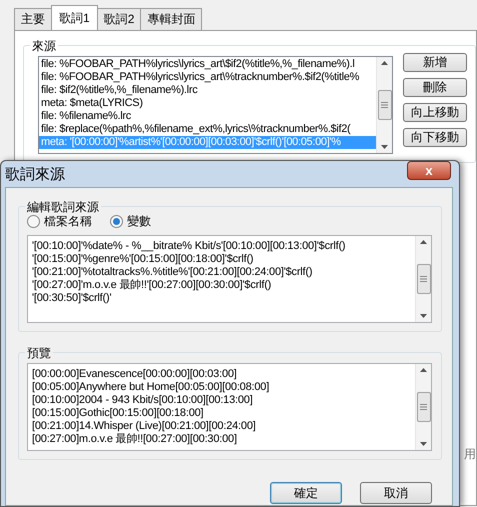 This screenshot has height=507, width=477. Describe the element at coordinates (207, 129) in the screenshot. I see `list-item: file: $replace(%path%,%filename_ext%,lyrics\%tracknumber%.$if2(` at that location.